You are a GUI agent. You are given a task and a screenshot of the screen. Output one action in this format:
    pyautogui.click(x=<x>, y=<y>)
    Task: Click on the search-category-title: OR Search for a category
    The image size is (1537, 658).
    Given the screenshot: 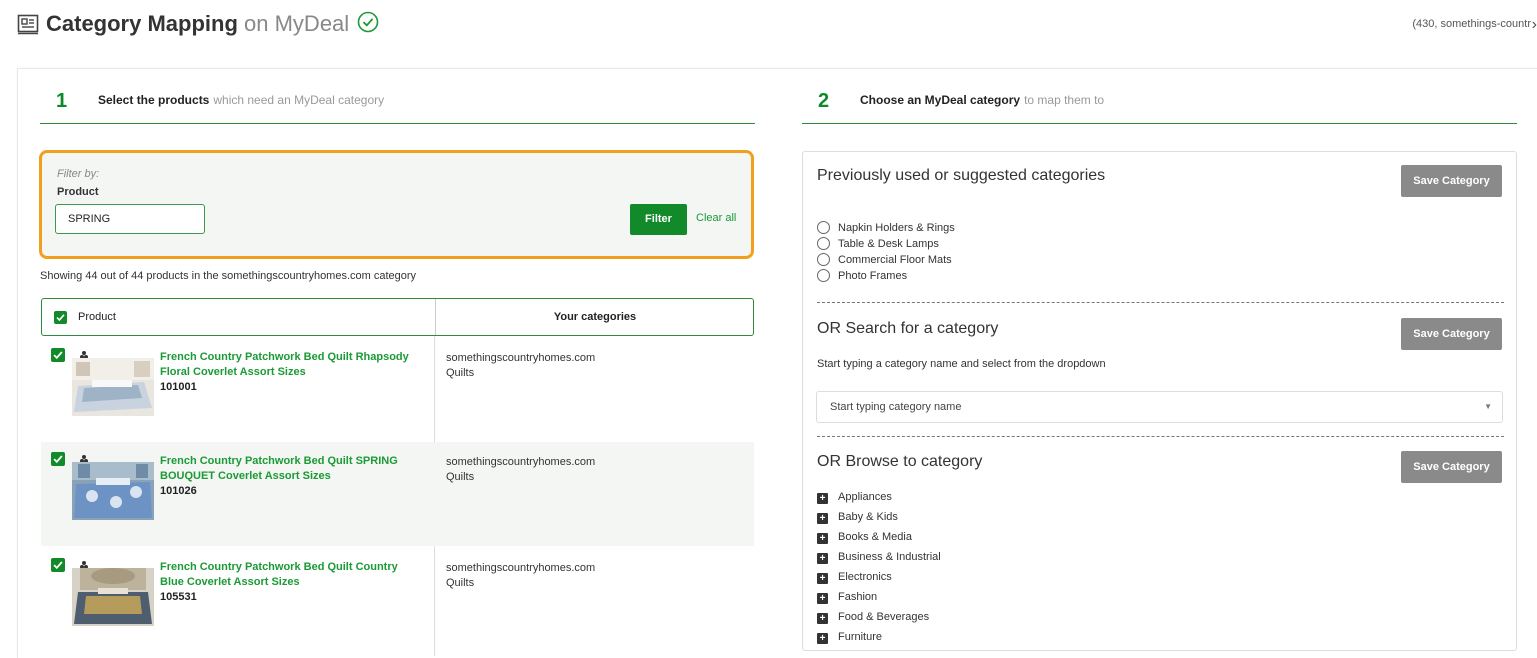 What is the action you would take?
    pyautogui.click(x=908, y=328)
    